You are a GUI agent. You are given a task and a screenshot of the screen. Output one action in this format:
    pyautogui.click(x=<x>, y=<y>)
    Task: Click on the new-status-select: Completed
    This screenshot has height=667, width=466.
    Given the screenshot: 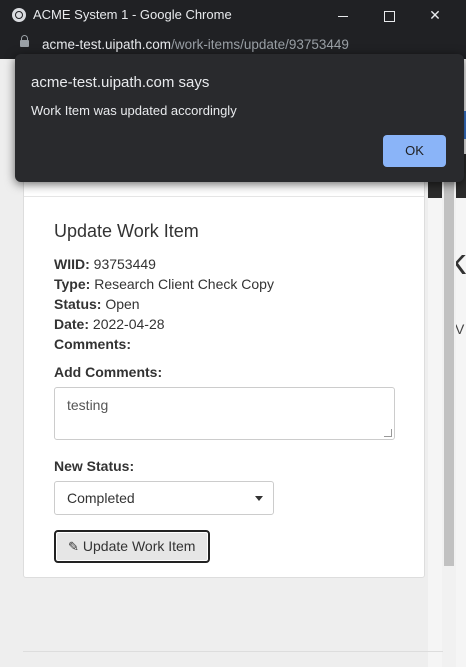 What is the action you would take?
    pyautogui.click(x=164, y=498)
    